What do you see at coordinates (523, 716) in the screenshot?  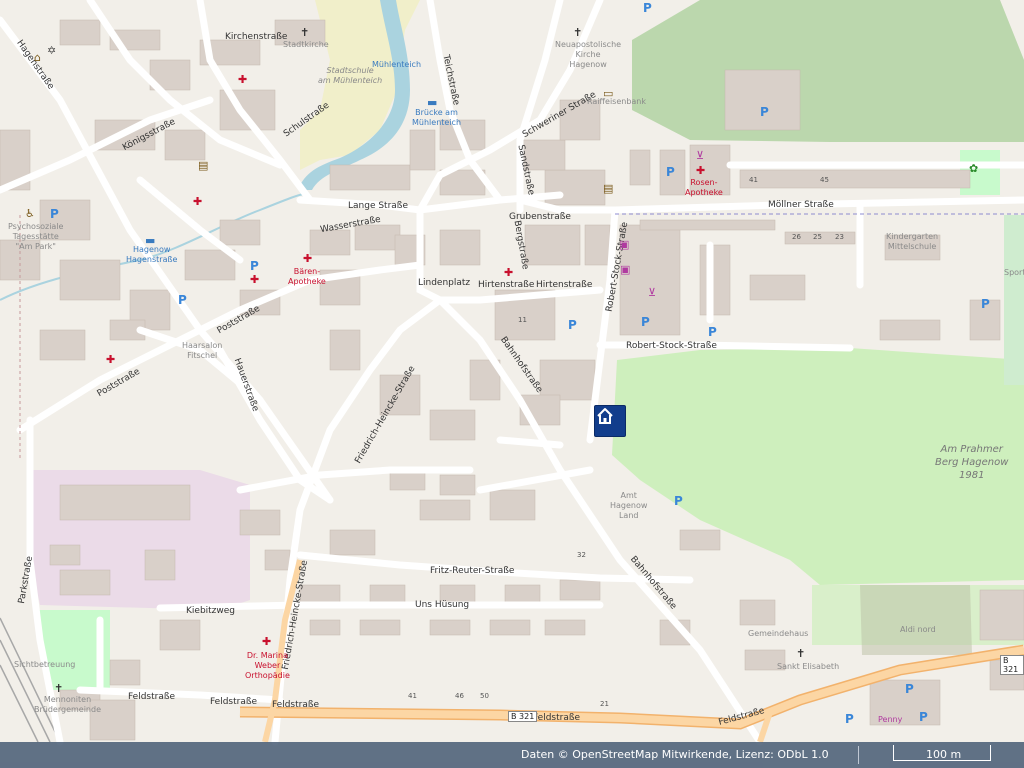 I see `road-shield-b321: B 321` at bounding box center [523, 716].